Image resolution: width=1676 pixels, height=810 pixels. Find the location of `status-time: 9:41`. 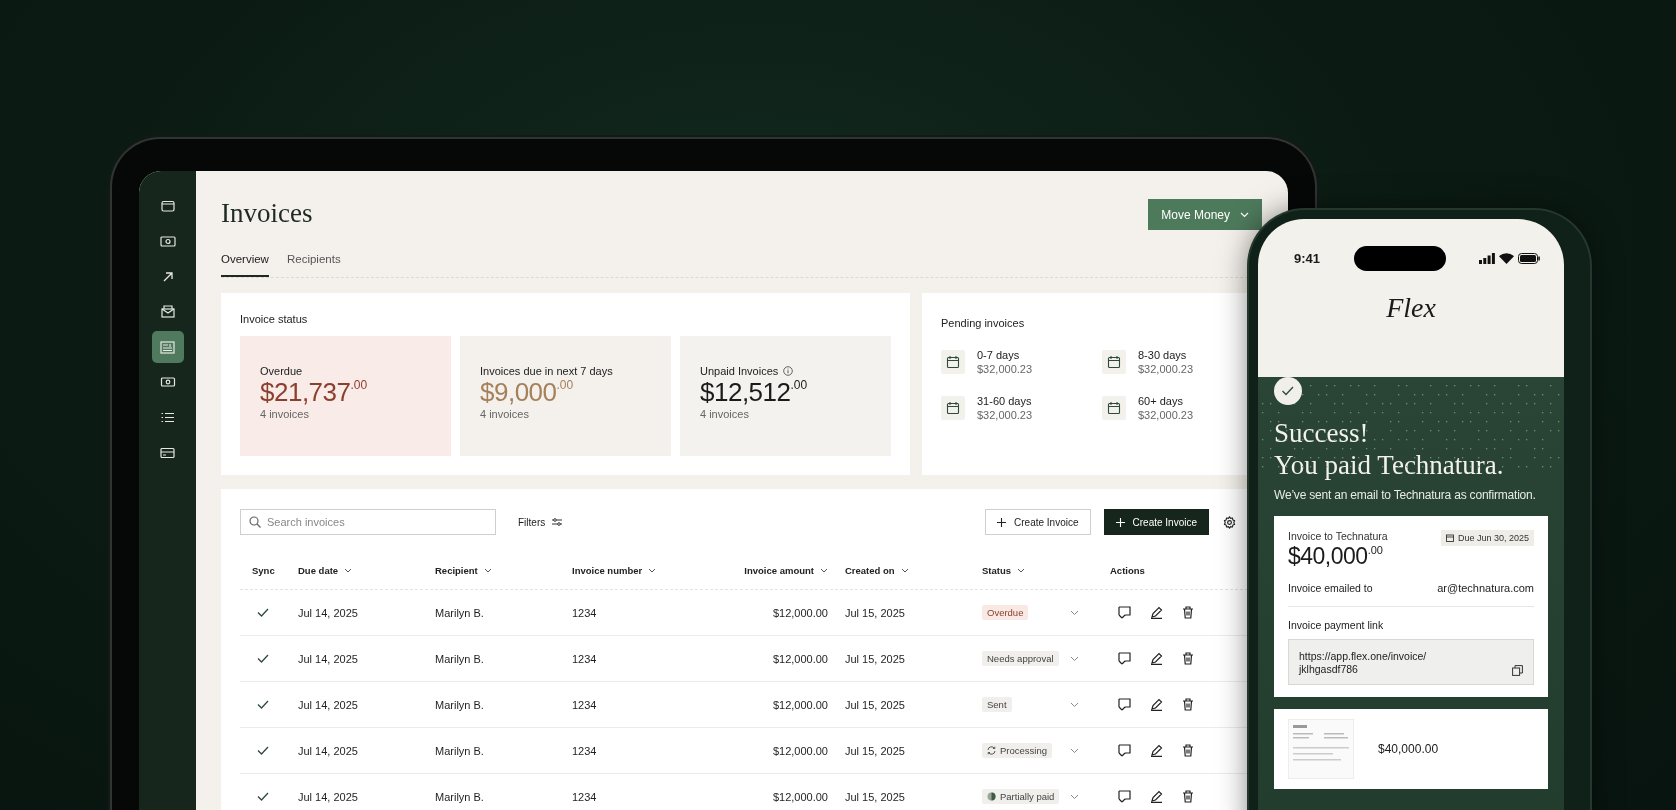

status-time: 9:41 is located at coordinates (1307, 258).